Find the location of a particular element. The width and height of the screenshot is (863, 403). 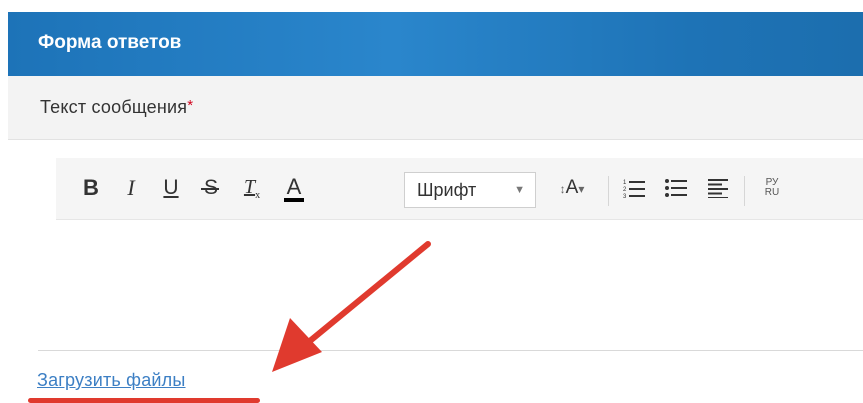

italic-icon: I is located at coordinates (131, 187).